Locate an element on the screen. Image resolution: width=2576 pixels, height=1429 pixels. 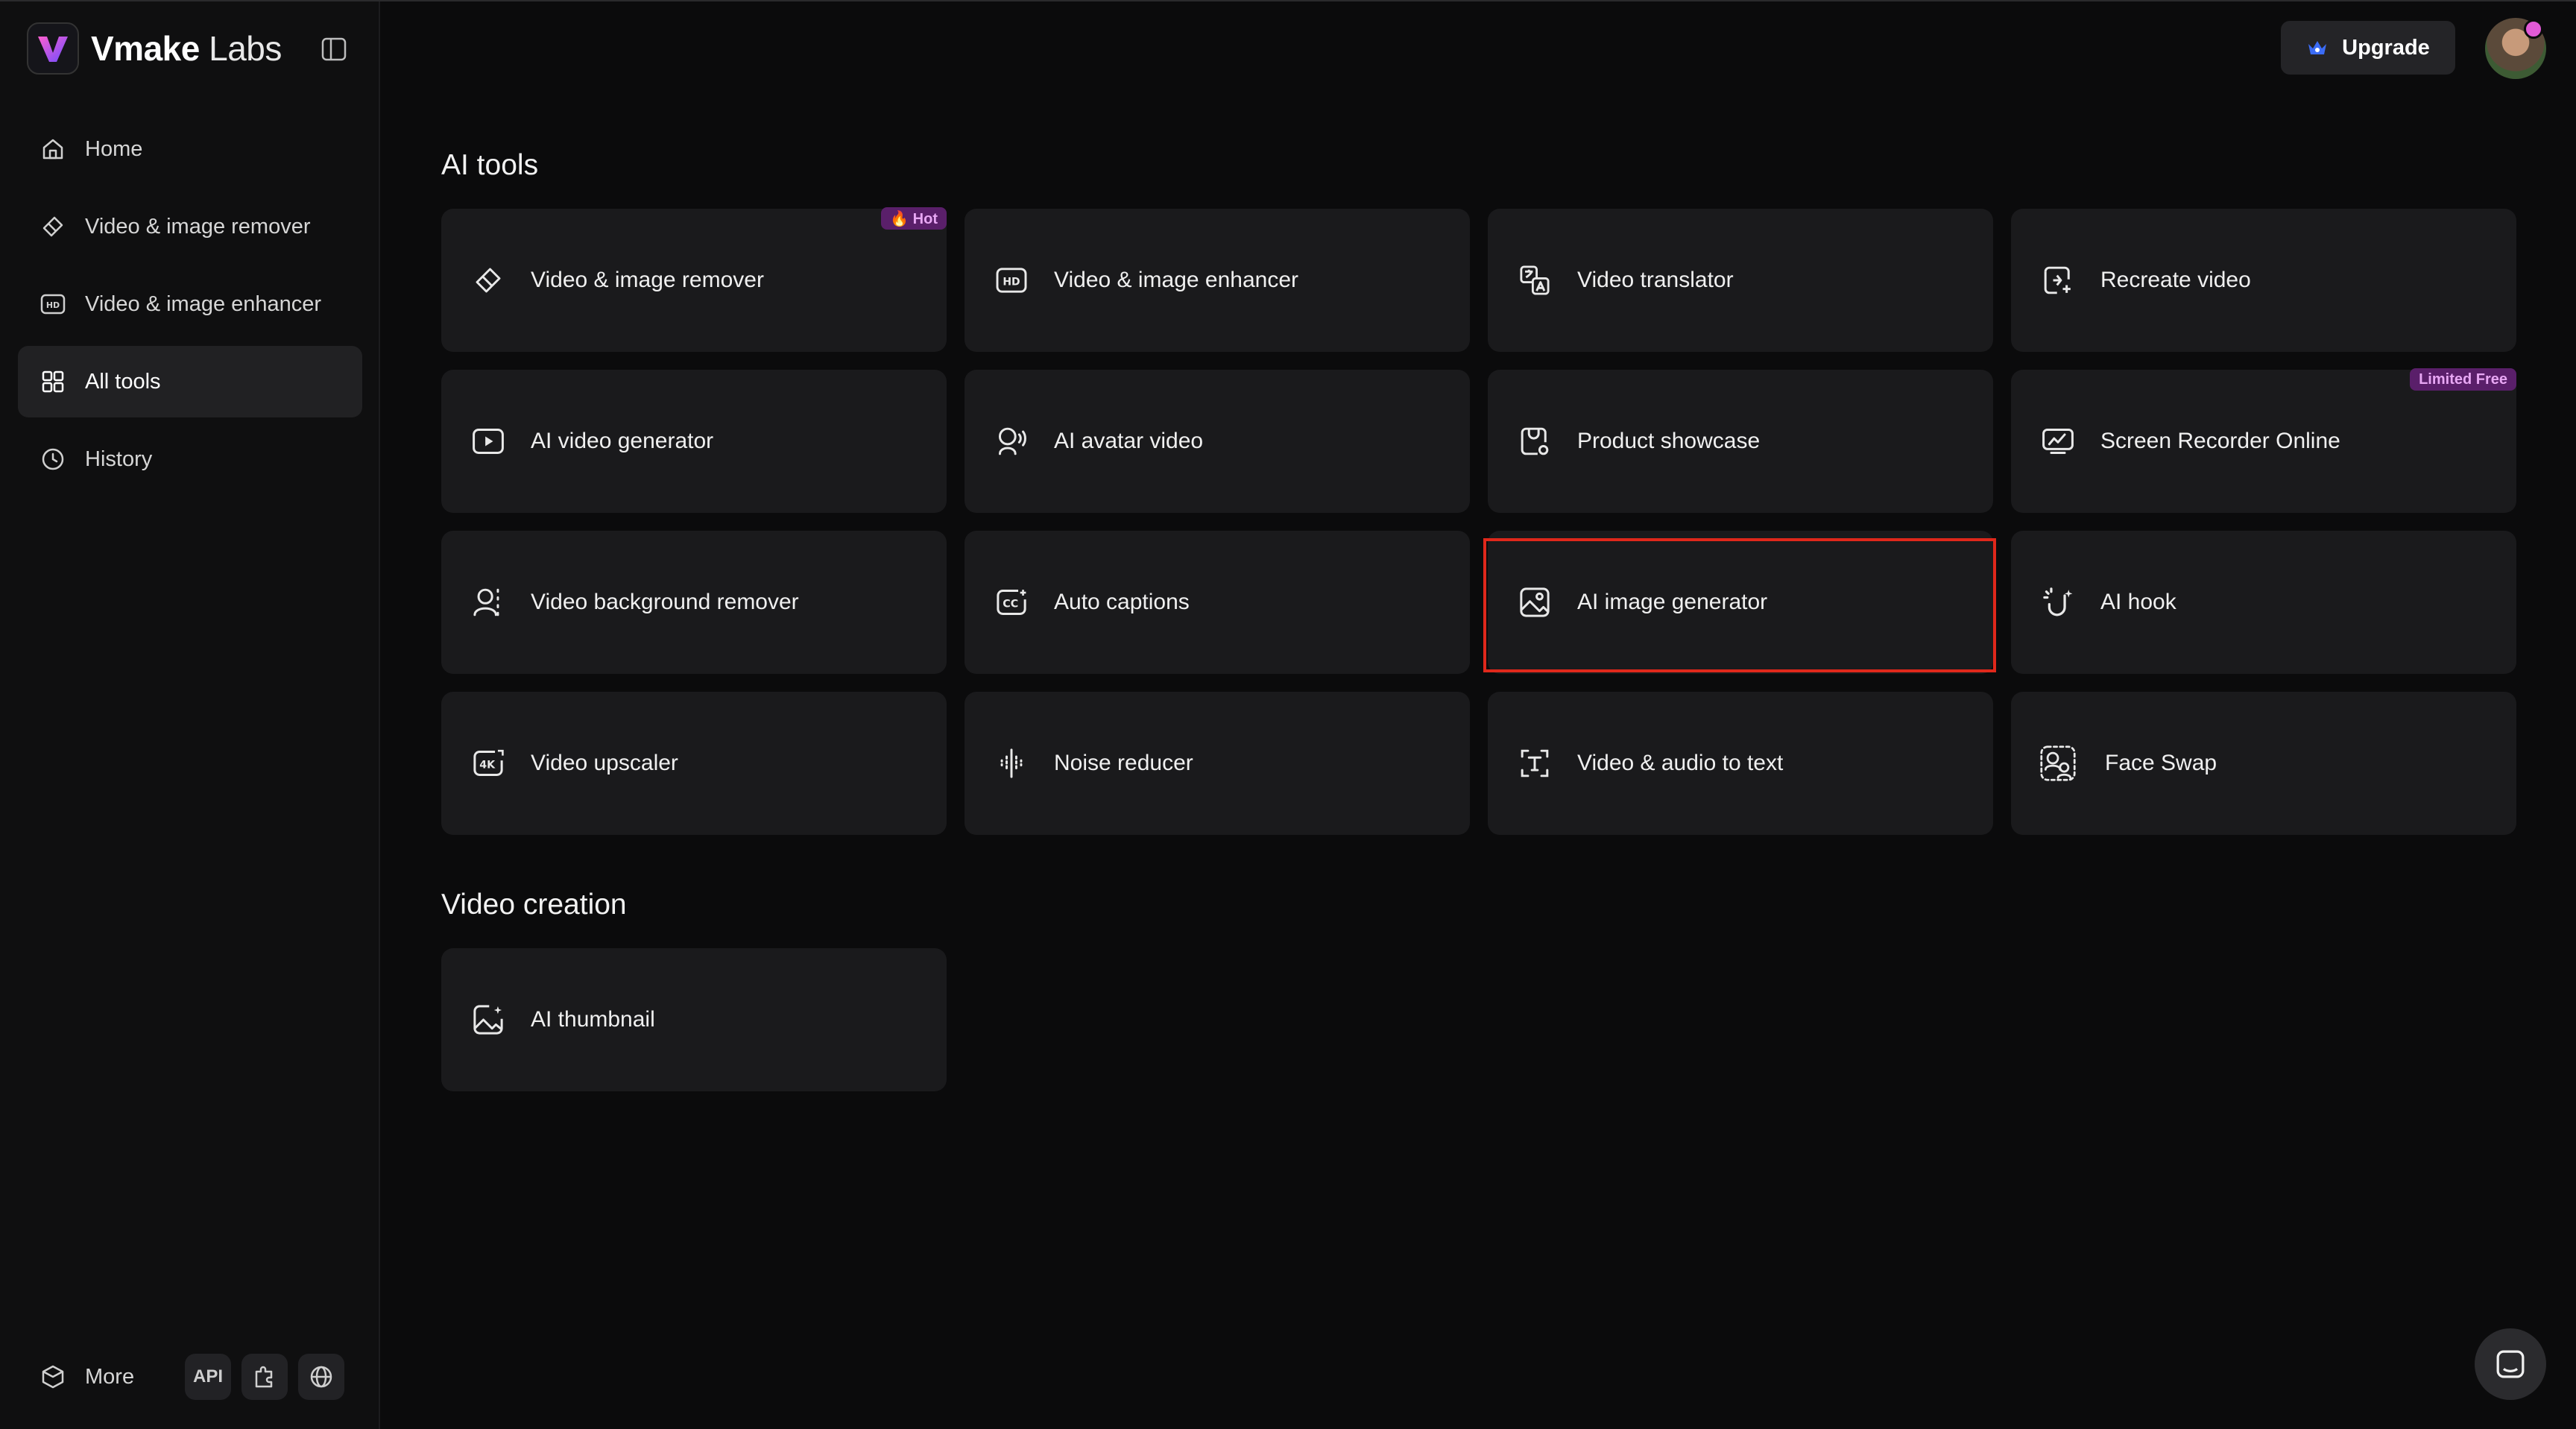
sidebar-toggle-icon is located at coordinates (334, 49).